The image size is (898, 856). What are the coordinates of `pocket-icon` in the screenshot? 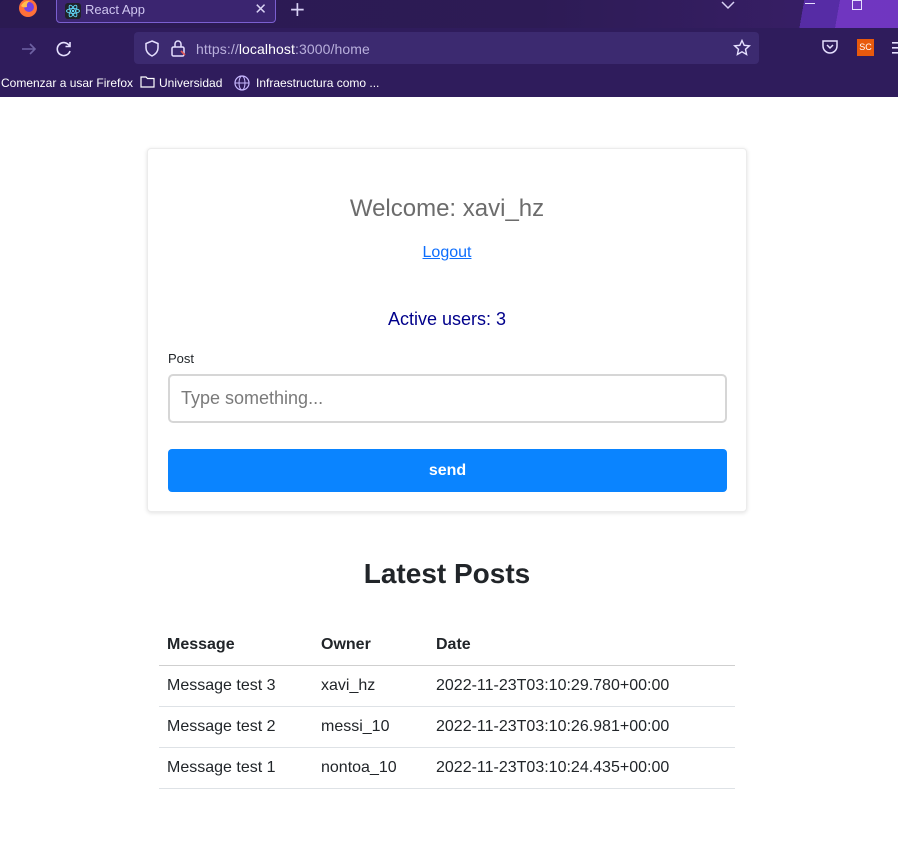 It's located at (830, 47).